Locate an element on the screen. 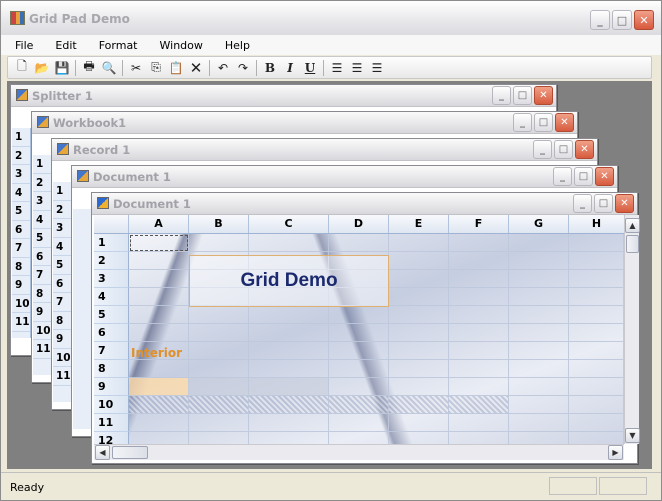  column-header-cell: G is located at coordinates (539, 224).